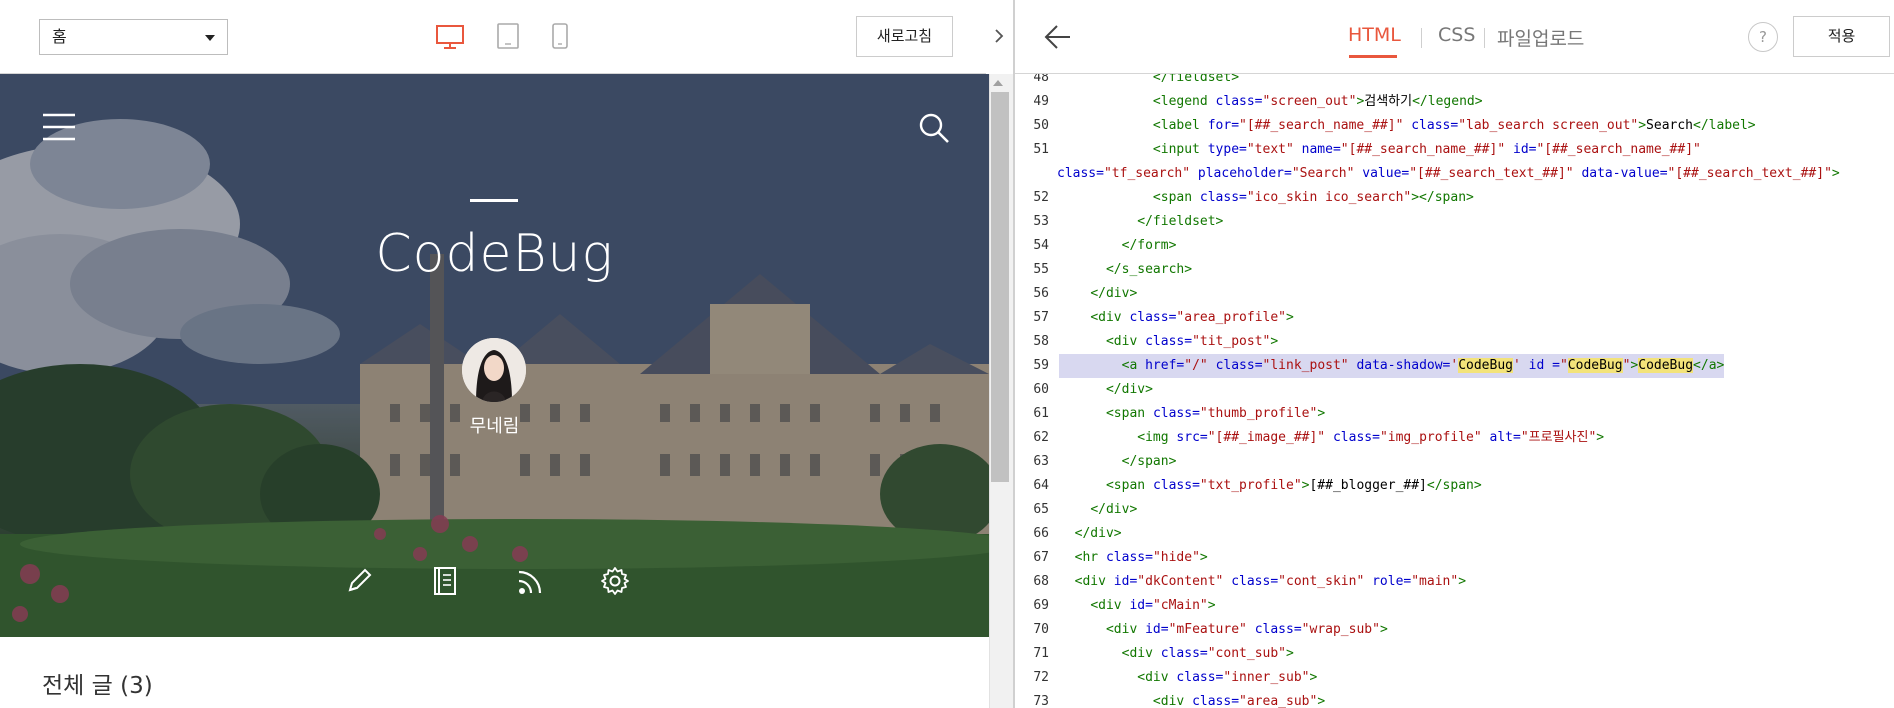 The height and width of the screenshot is (708, 1894). I want to click on code-line: 73 <div class="area_sub">, so click(1454, 699).